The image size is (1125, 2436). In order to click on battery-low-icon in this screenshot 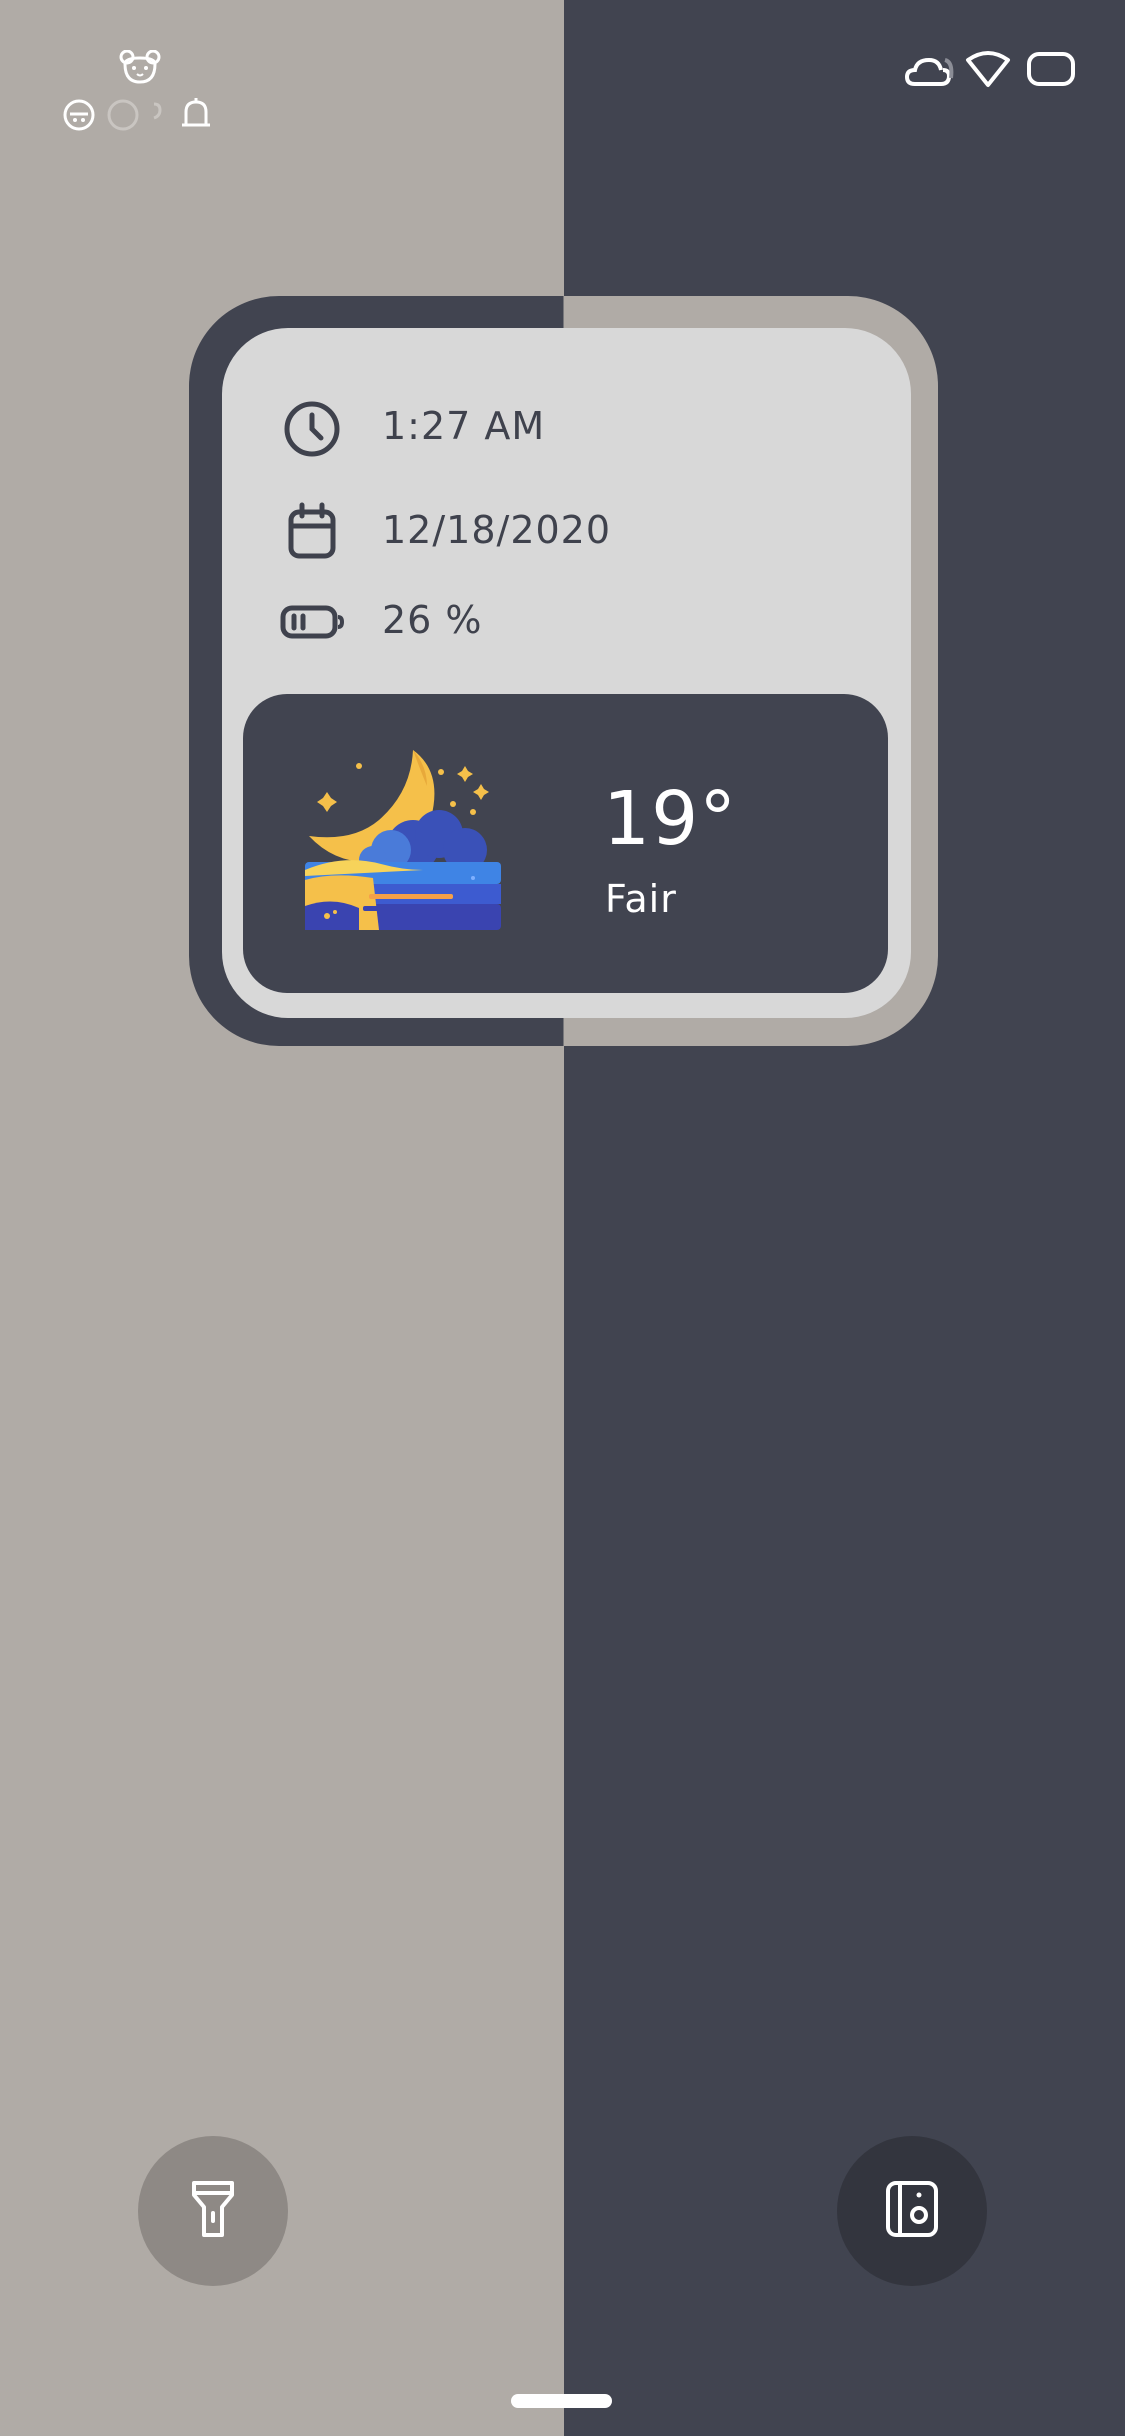, I will do `click(312, 621)`.